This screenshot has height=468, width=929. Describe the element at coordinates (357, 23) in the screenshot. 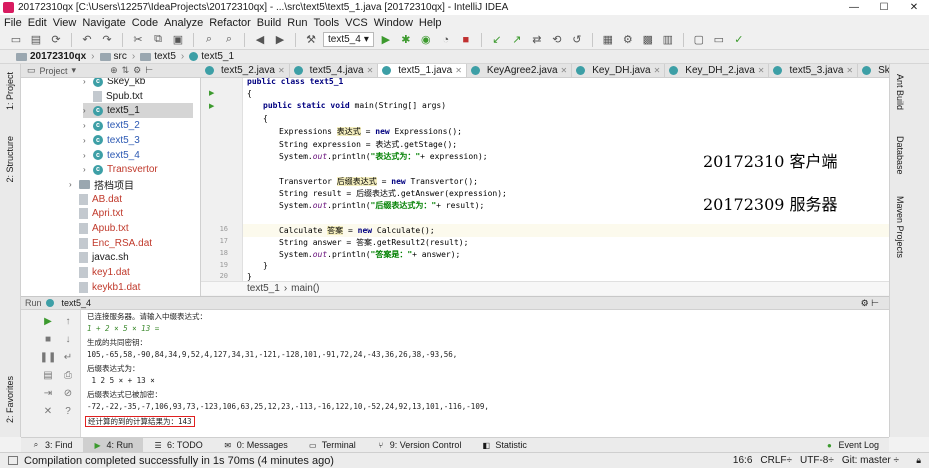

I see `menu-vcs: VCS` at that location.